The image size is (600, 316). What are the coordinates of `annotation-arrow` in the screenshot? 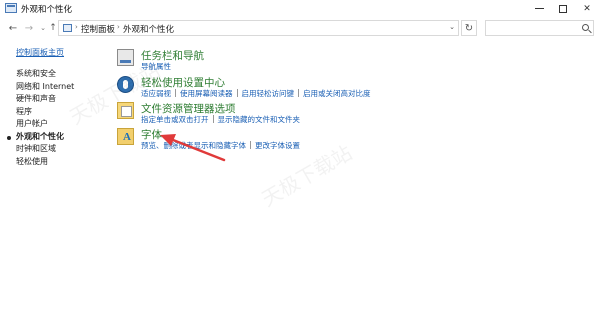 It's located at (193, 148).